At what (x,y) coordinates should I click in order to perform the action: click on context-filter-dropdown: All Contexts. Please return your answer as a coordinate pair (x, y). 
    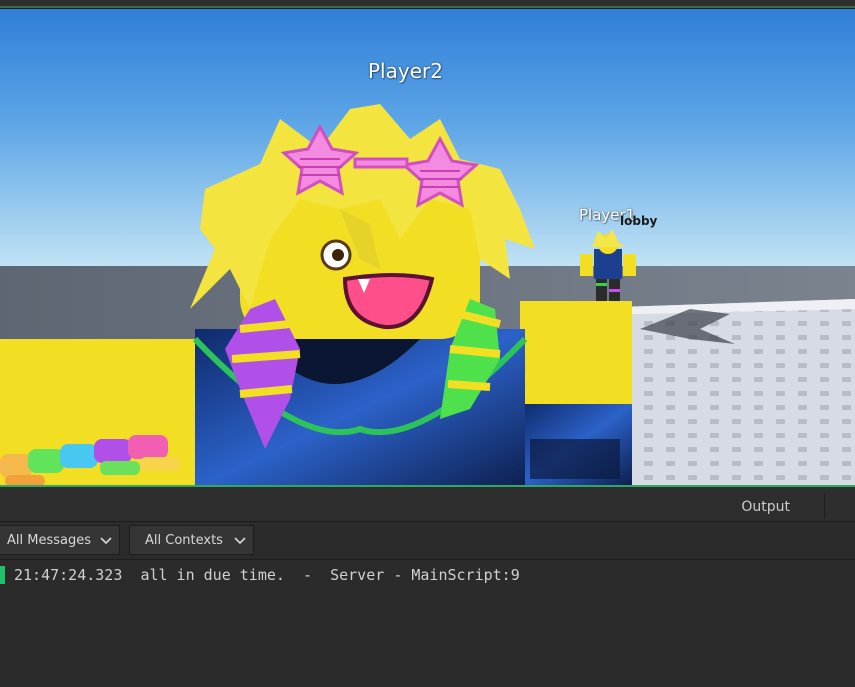
    Looking at the image, I should click on (191, 540).